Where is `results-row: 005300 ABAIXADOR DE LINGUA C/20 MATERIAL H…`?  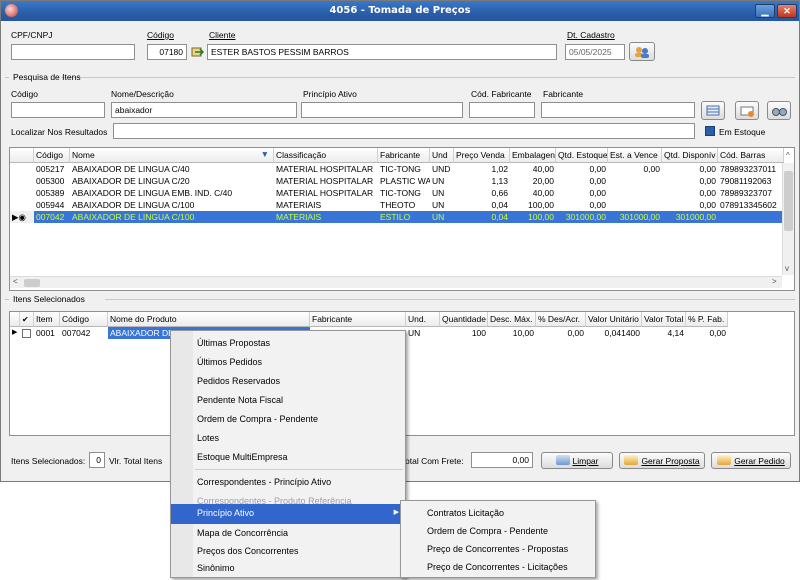
results-row: 005300 ABAIXADOR DE LINGUA C/20 MATERIAL H… is located at coordinates (396, 181).